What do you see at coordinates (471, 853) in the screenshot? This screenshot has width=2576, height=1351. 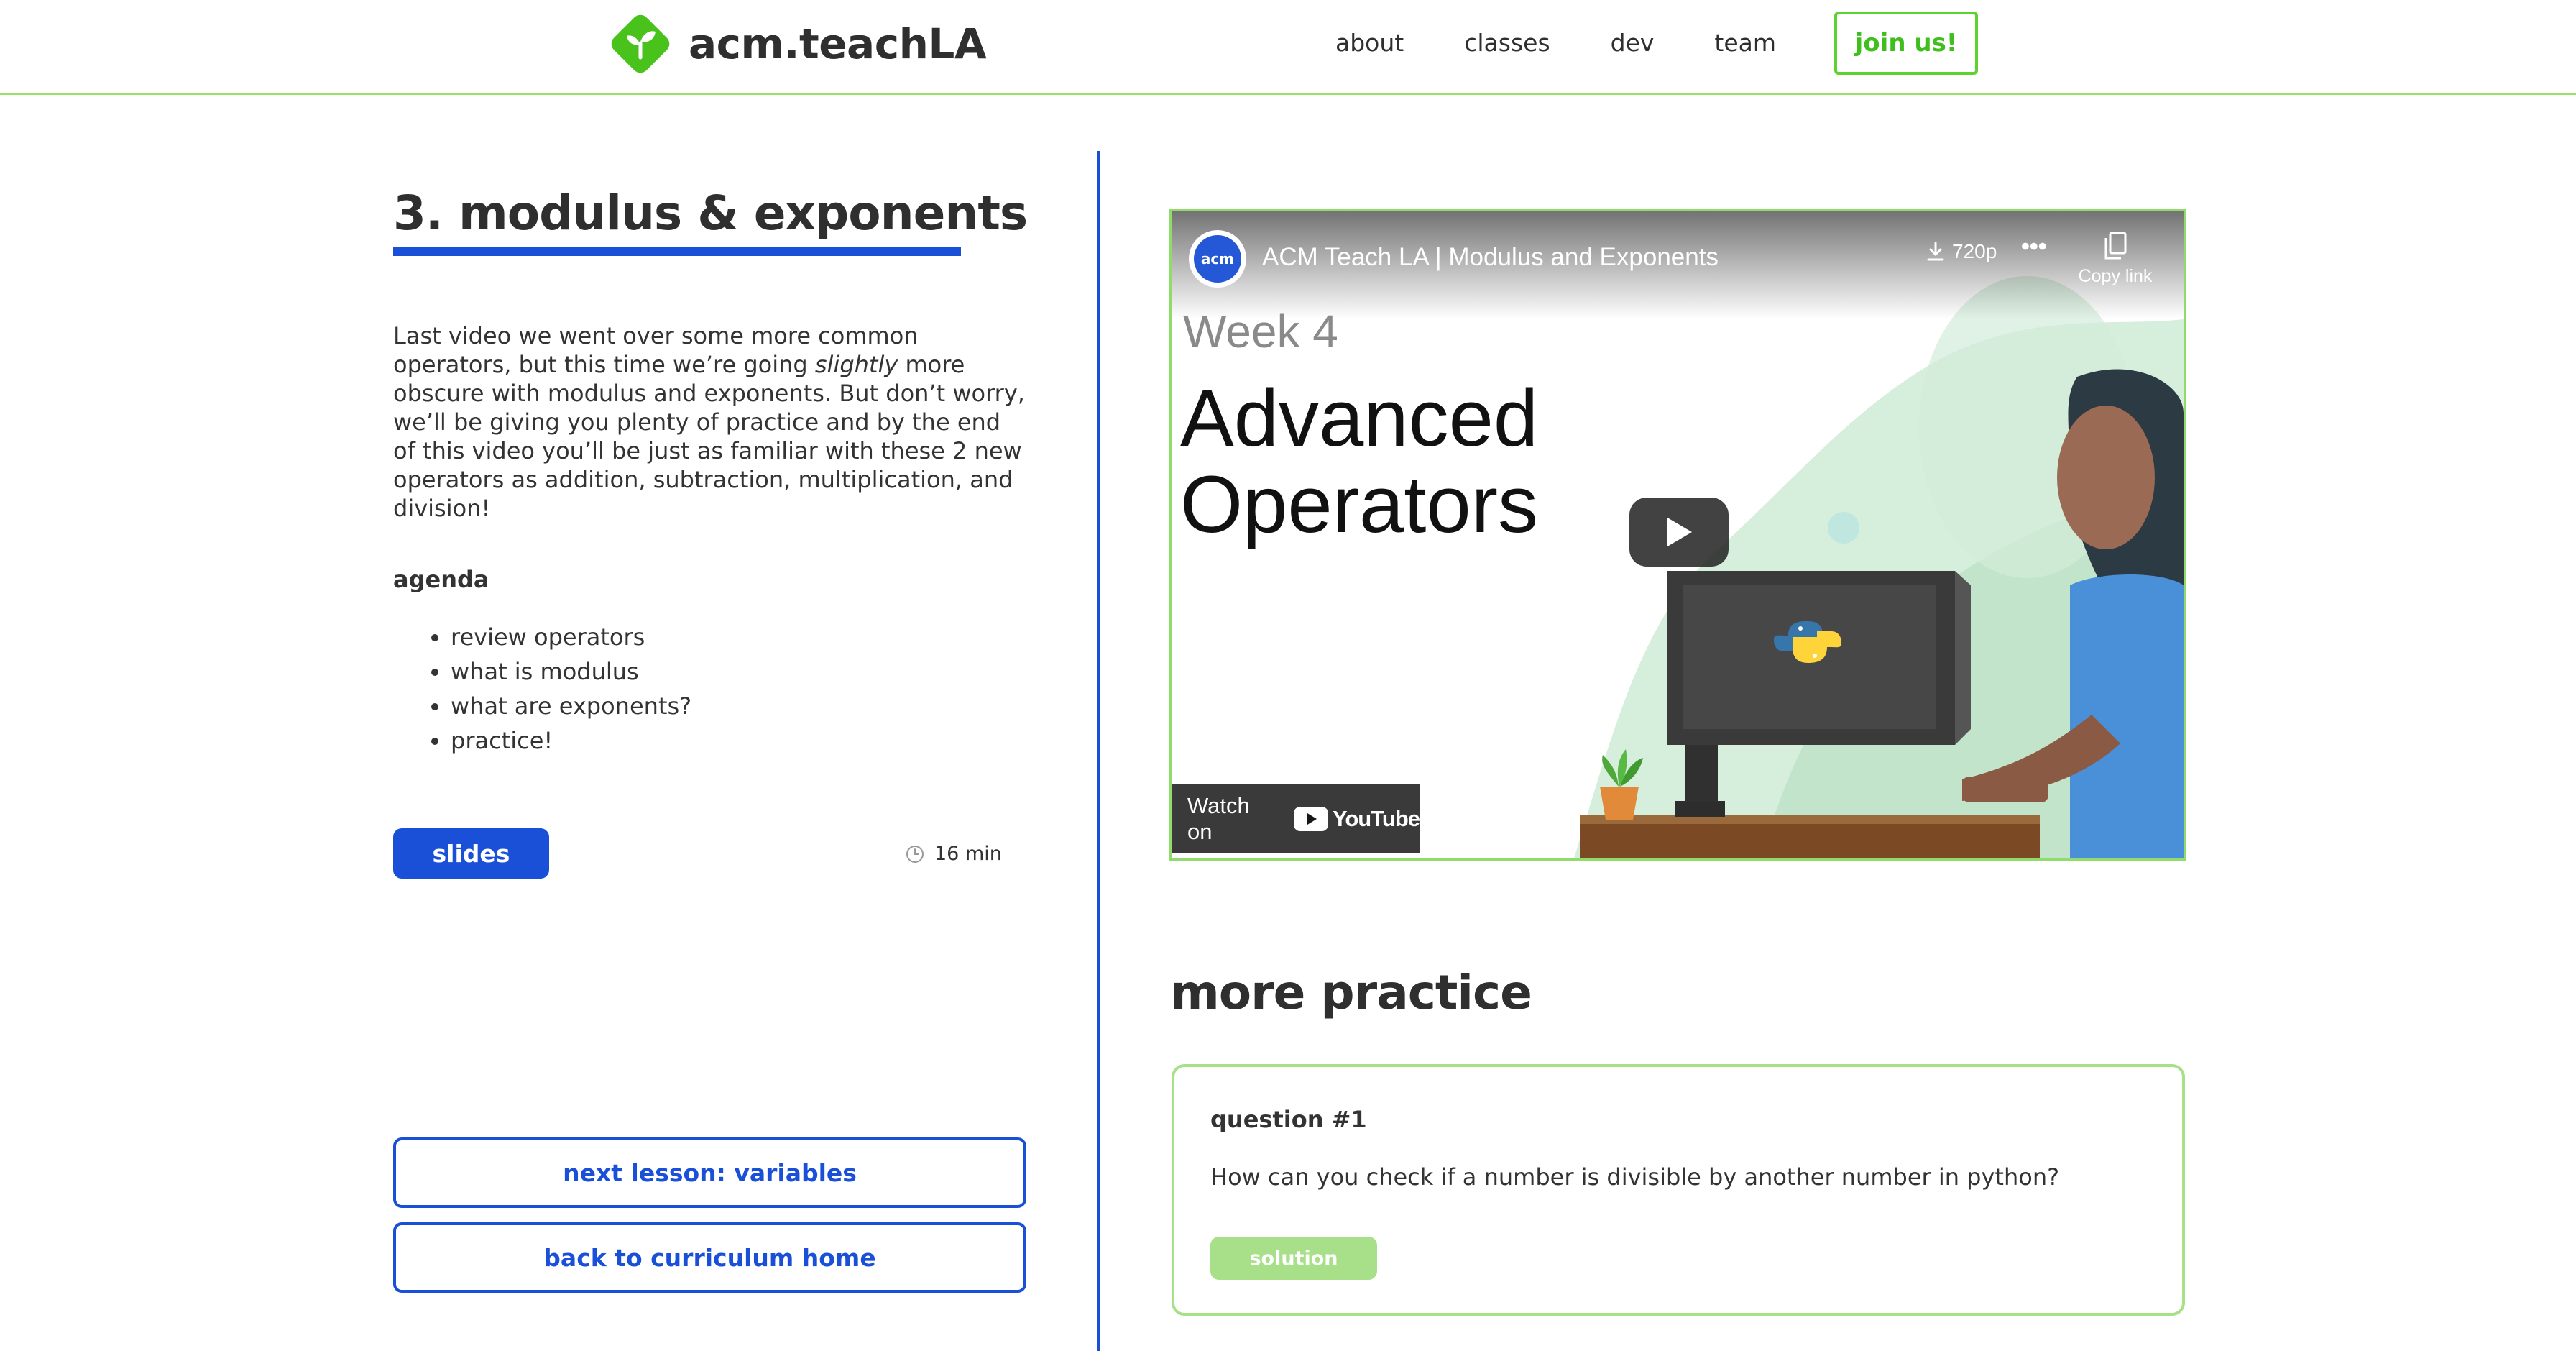 I see `slides-button: slides` at bounding box center [471, 853].